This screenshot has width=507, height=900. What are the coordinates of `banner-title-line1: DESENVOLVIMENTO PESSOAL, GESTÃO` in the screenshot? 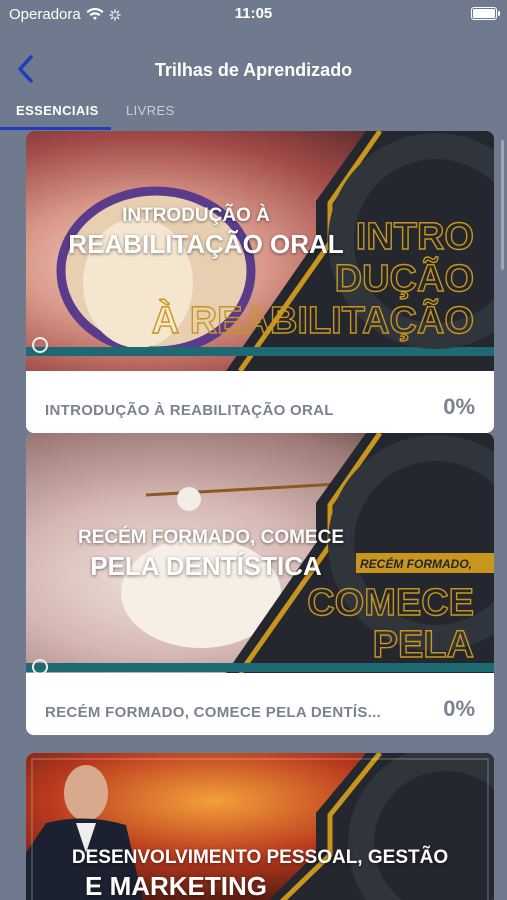 It's located at (260, 857).